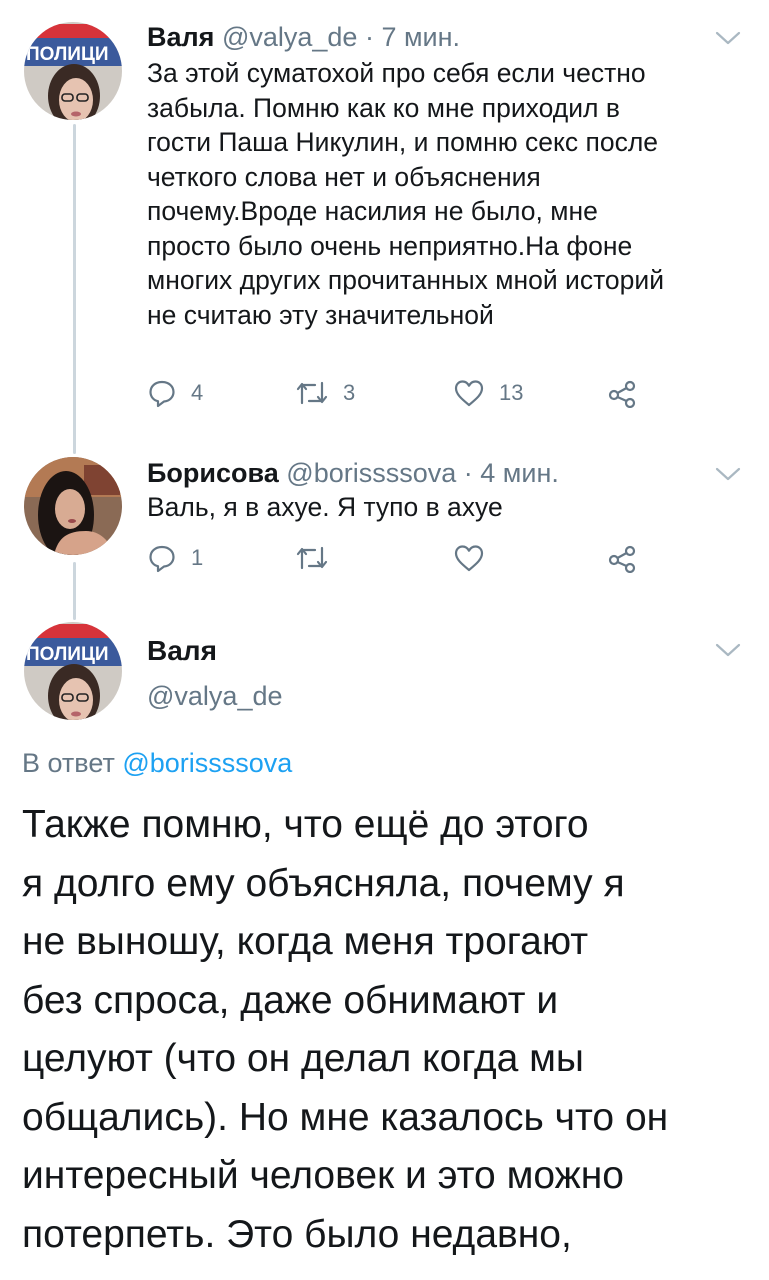 Image resolution: width=769 pixels, height=1280 pixels. What do you see at coordinates (68, 763) in the screenshot?
I see `reply-prefix: В ответ` at bounding box center [68, 763].